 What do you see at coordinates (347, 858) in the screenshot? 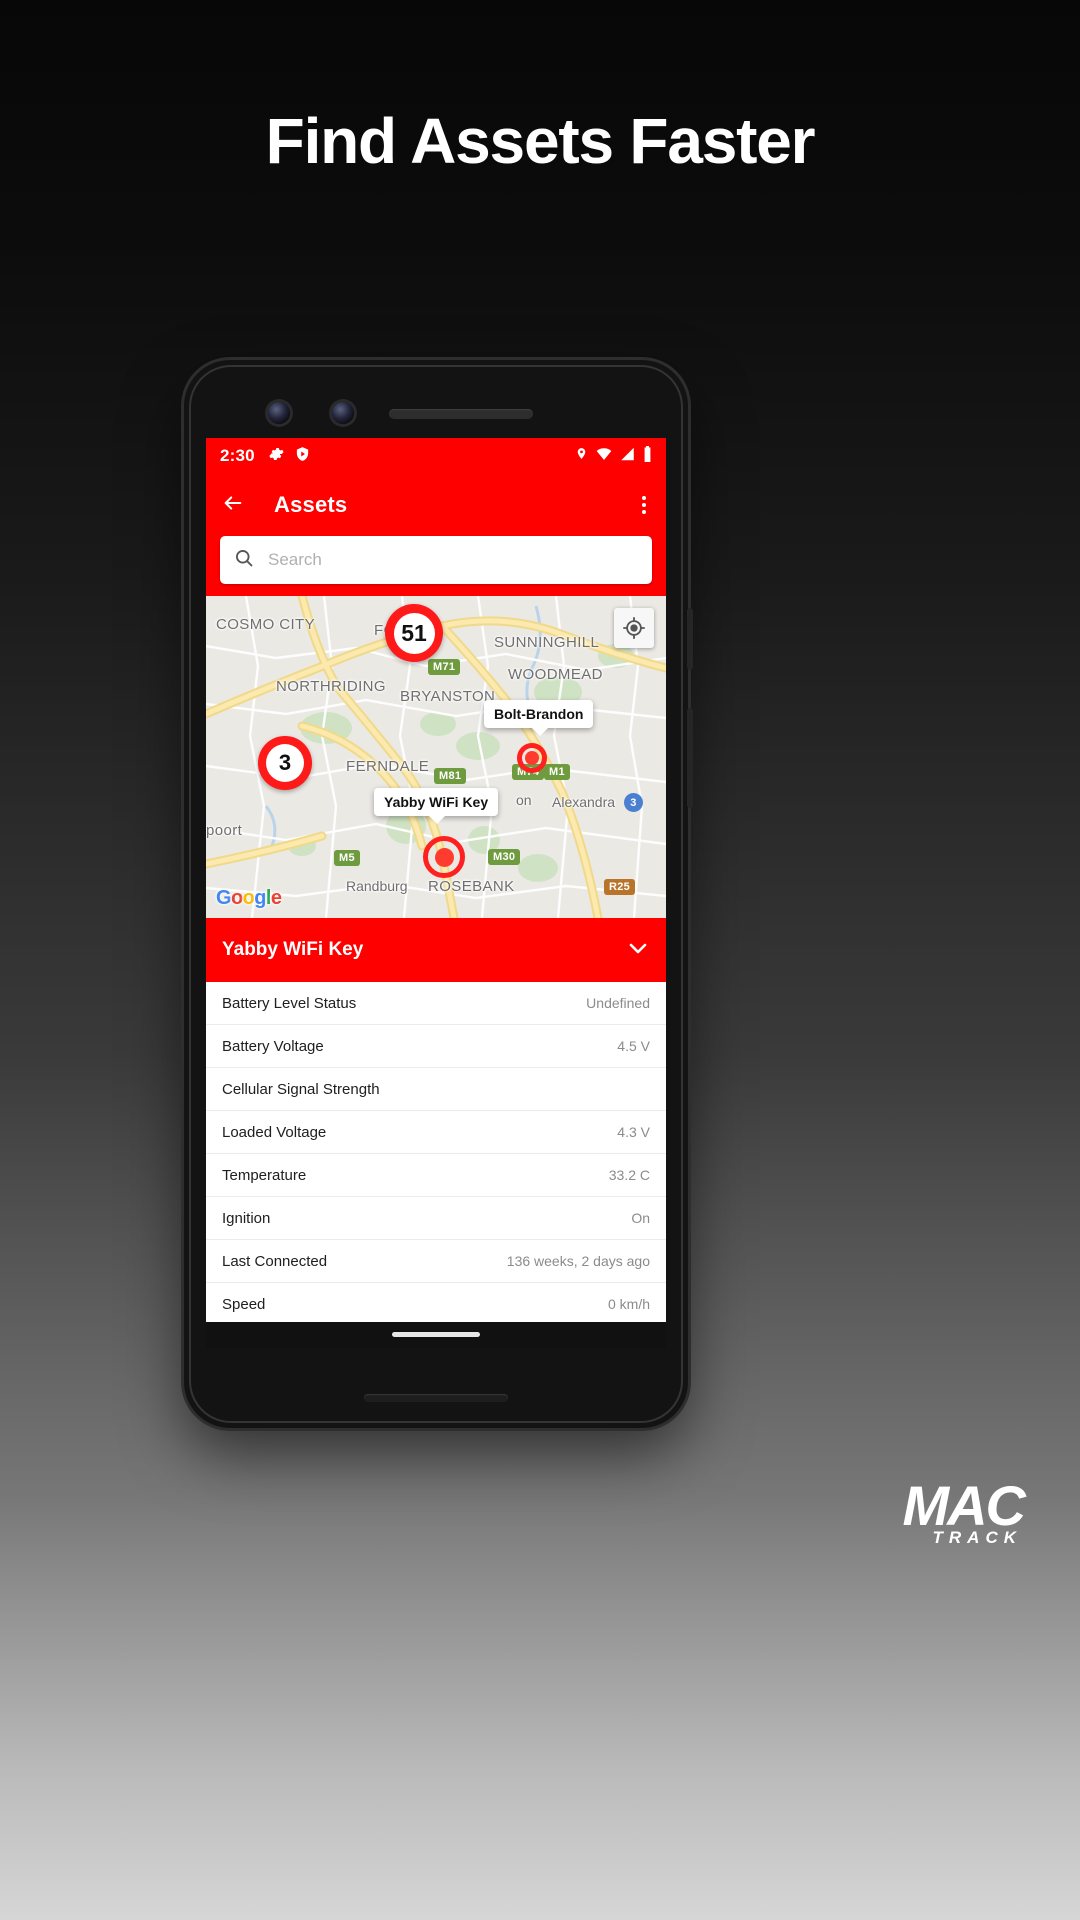
I see `road-shield-icon: M5` at bounding box center [347, 858].